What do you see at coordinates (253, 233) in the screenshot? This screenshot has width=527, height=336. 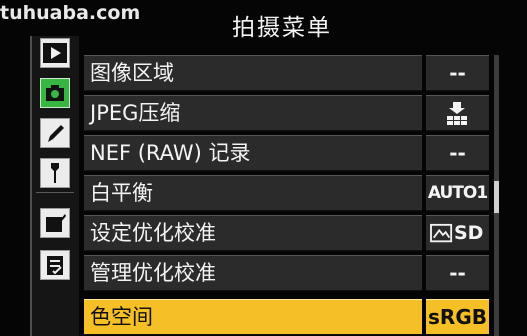 I see `menu-item-label: 设定优化校准` at bounding box center [253, 233].